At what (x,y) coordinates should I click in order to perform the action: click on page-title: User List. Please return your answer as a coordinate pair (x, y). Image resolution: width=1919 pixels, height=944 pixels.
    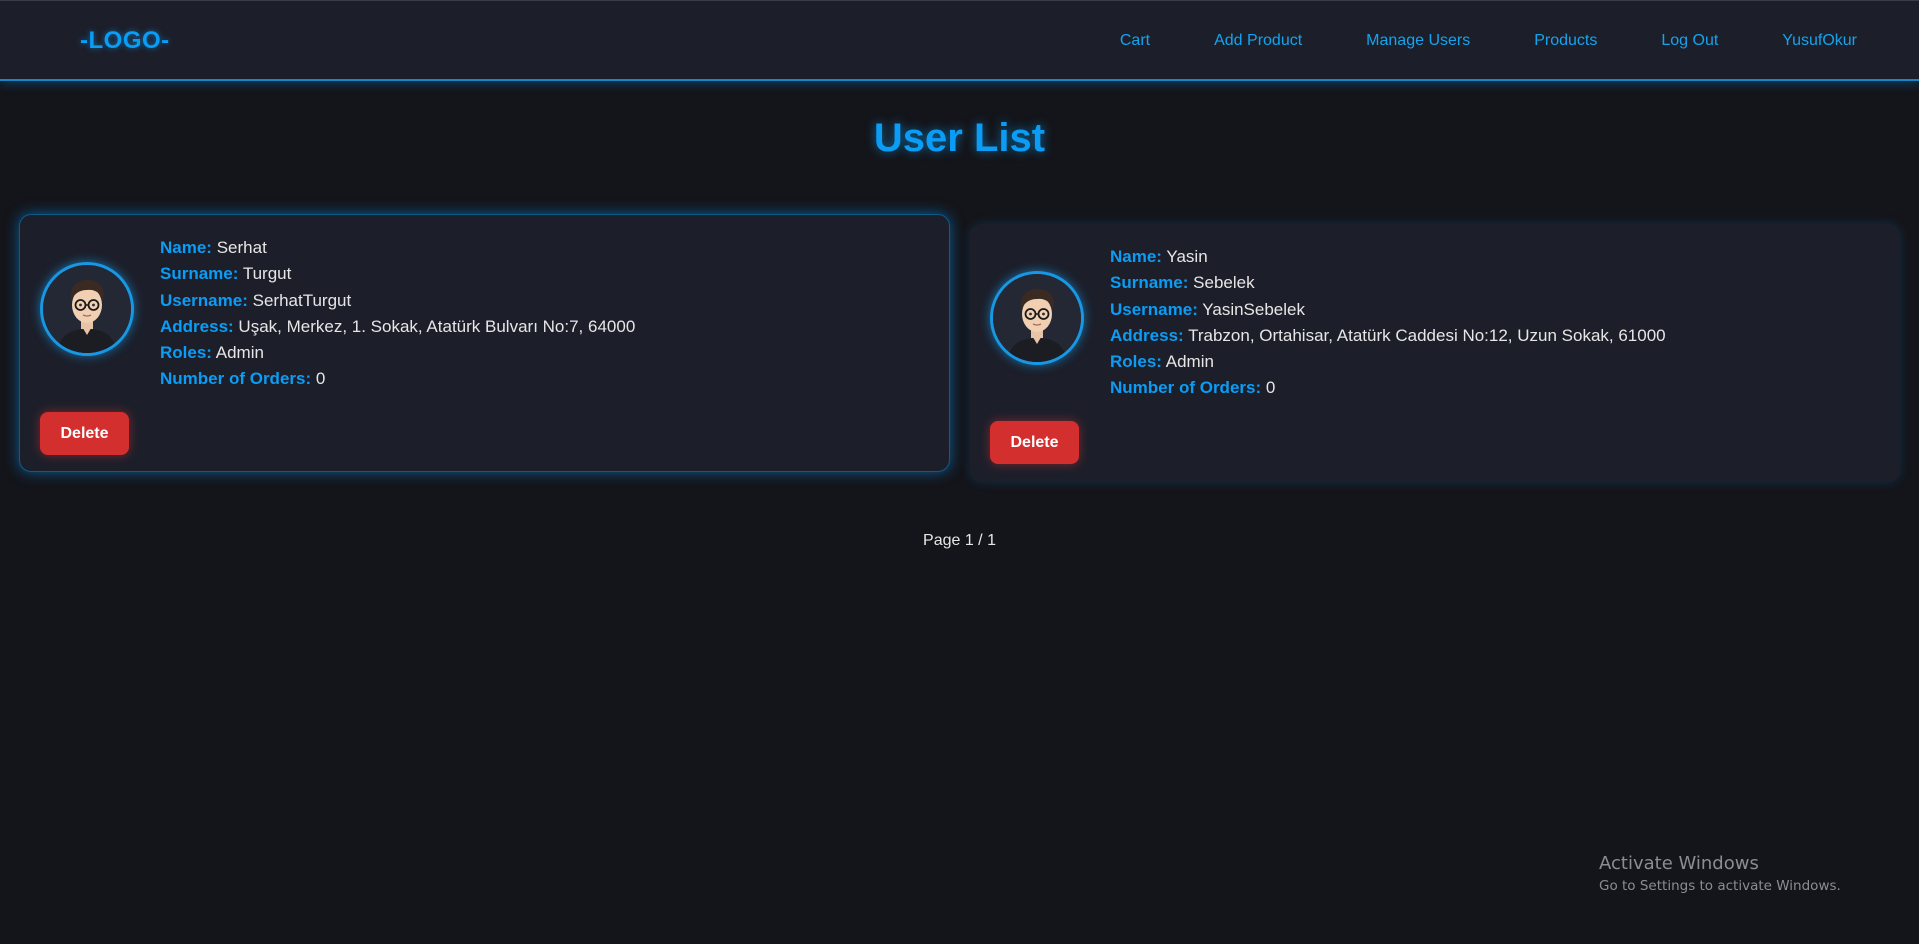
    Looking at the image, I should click on (959, 138).